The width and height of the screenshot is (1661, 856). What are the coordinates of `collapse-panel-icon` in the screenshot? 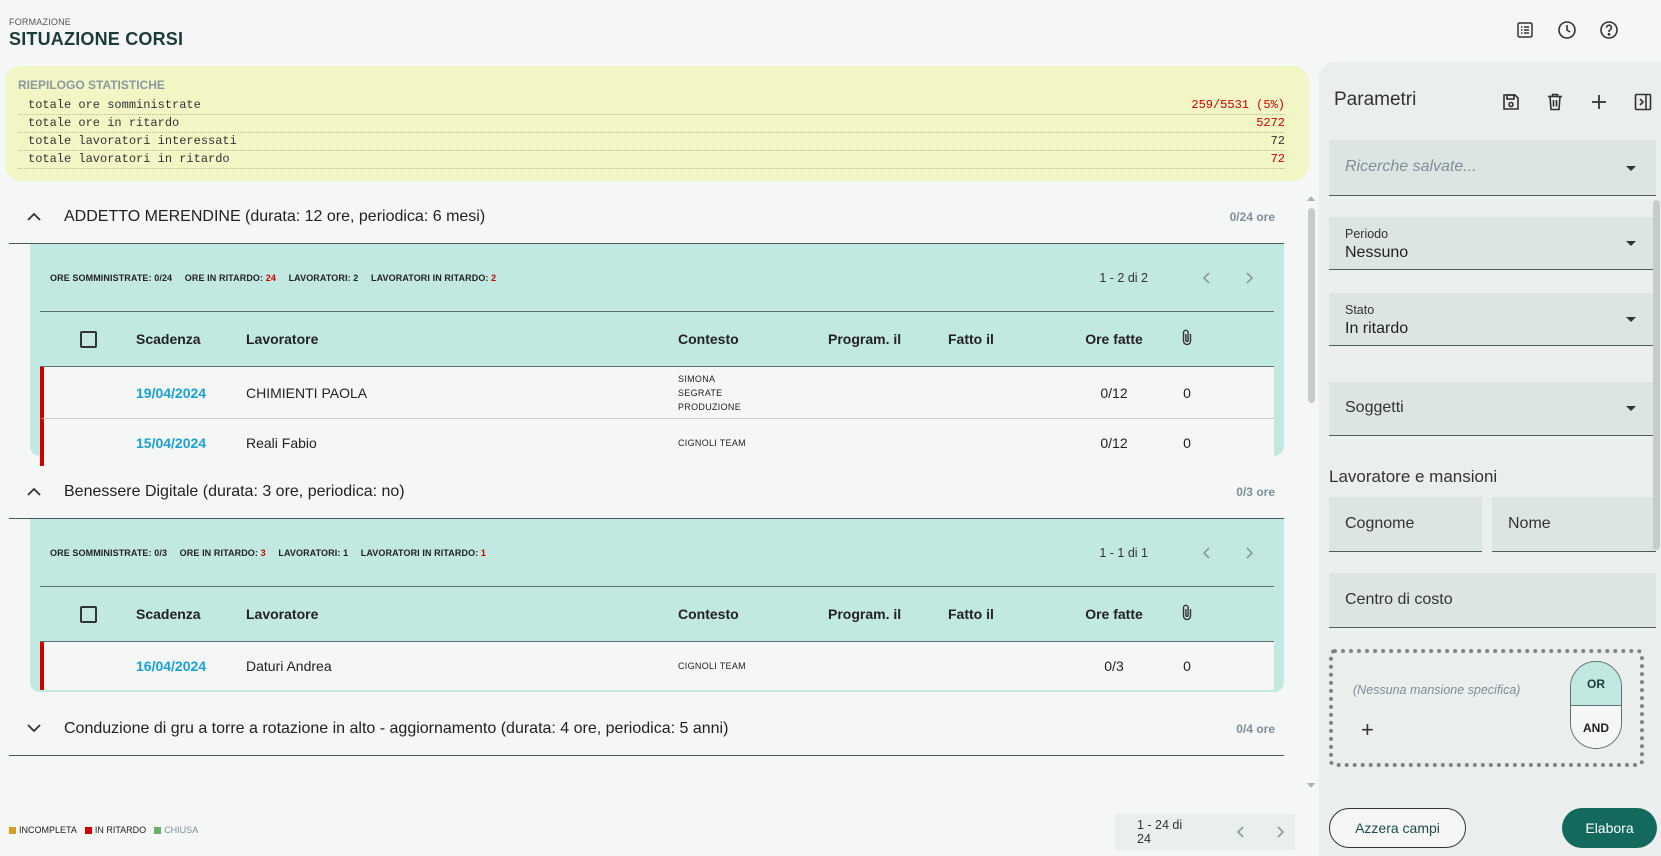 It's located at (1643, 102).